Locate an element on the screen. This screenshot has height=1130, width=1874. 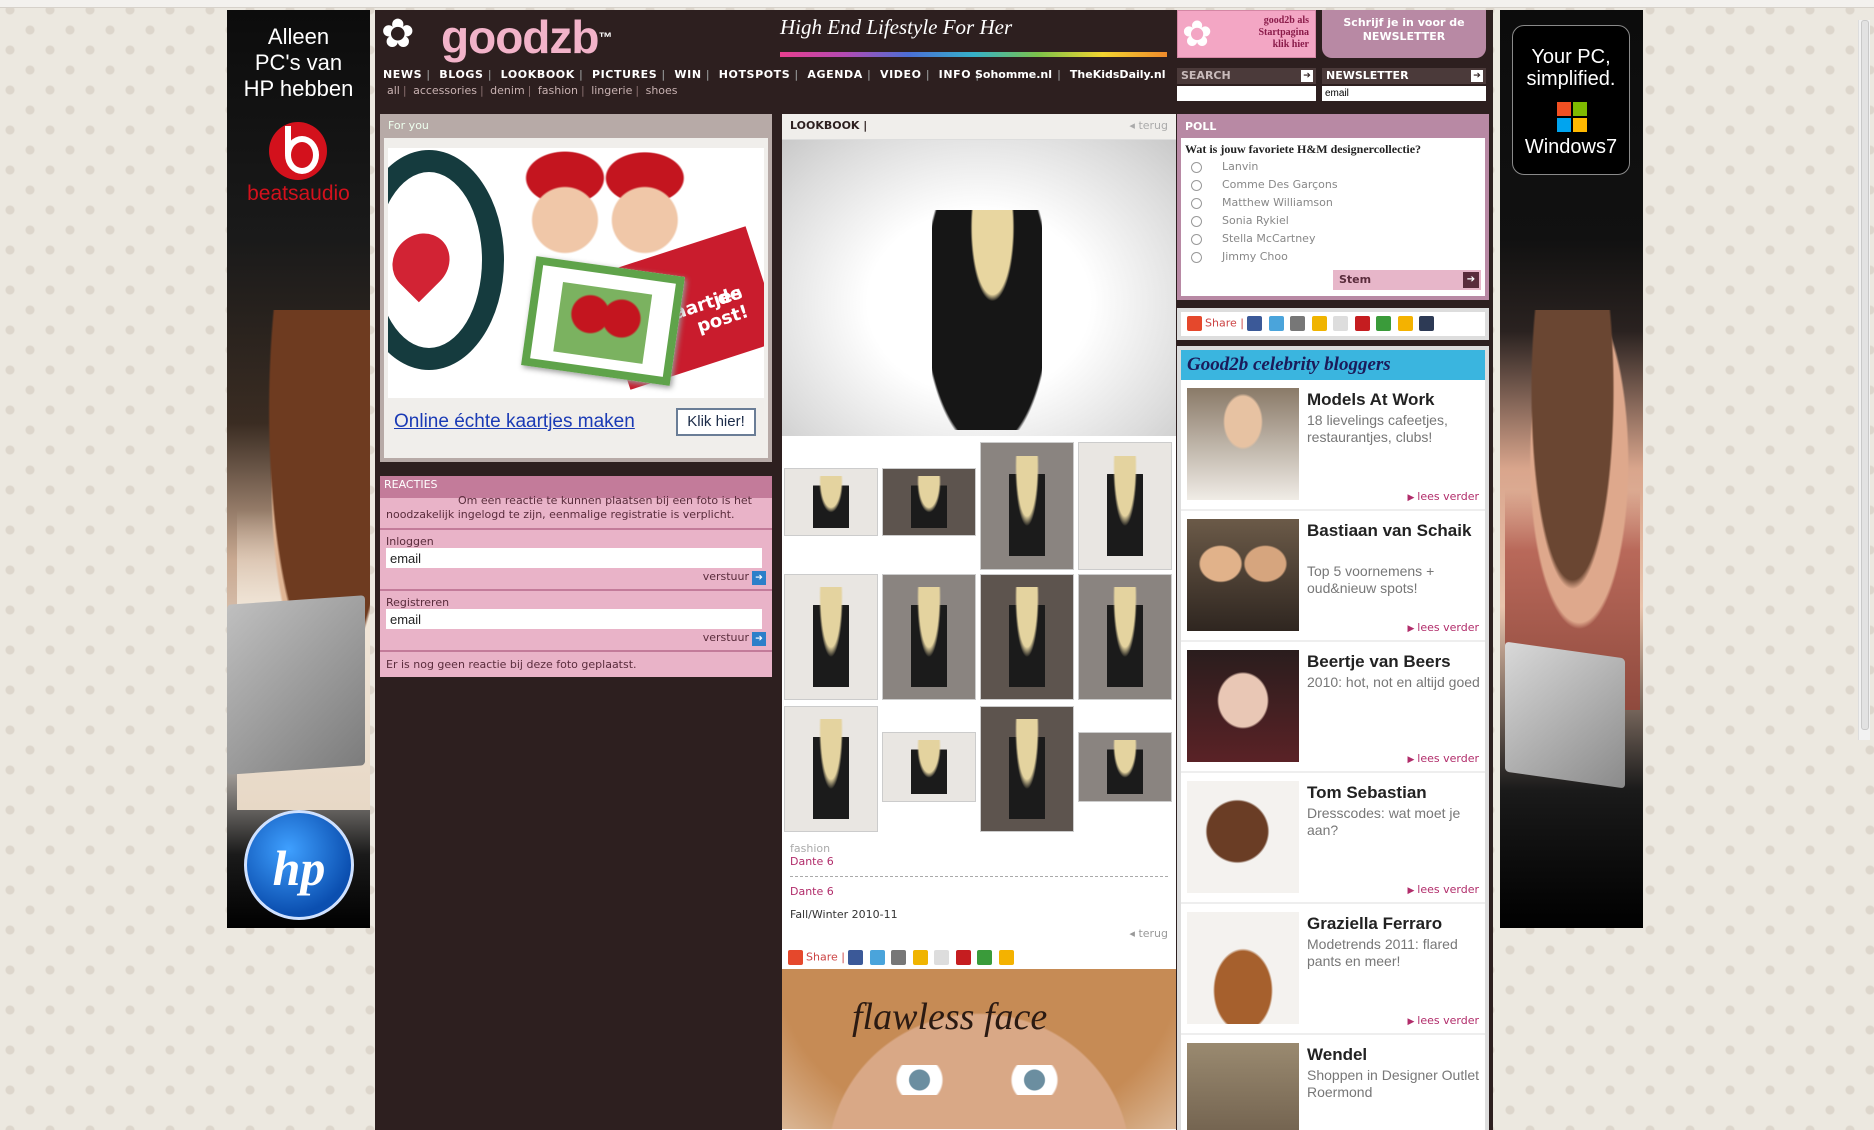
register-email-field is located at coordinates (574, 619).